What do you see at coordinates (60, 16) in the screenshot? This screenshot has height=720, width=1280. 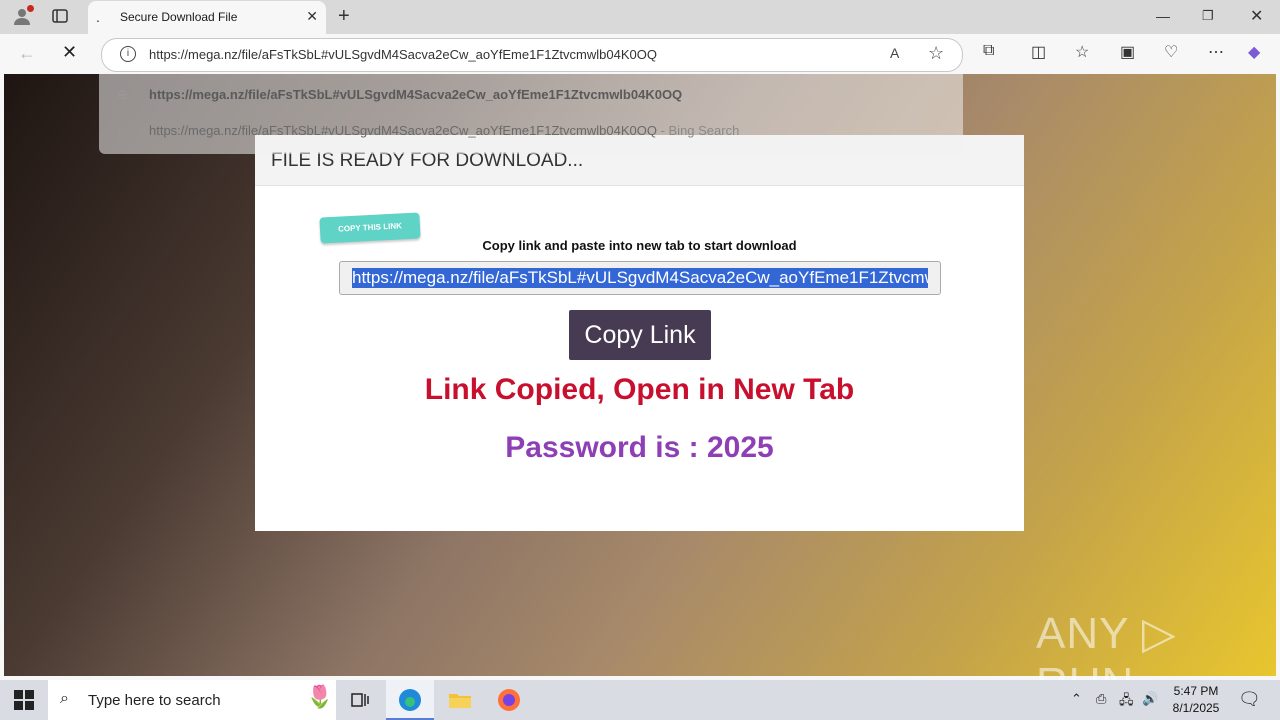 I see `tab-actions-icon` at bounding box center [60, 16].